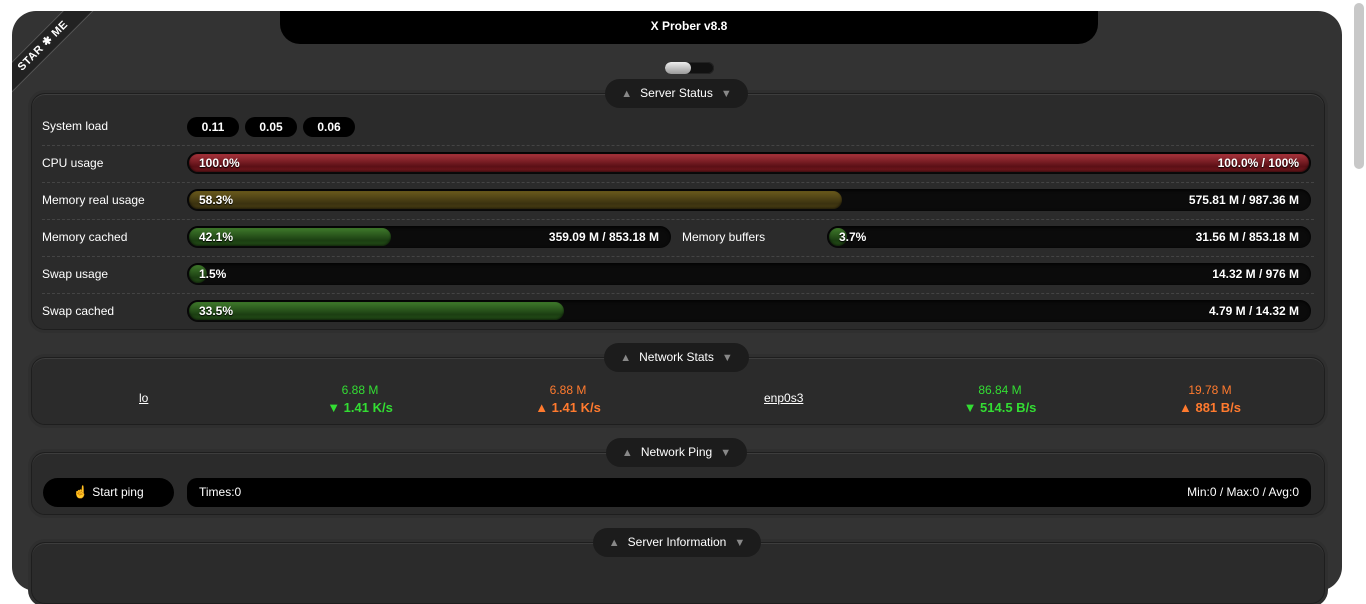 The image size is (1366, 604). Describe the element at coordinates (749, 274) in the screenshot. I see `swap-usage-bar: 1.5% 14.32 M / 976 M` at that location.